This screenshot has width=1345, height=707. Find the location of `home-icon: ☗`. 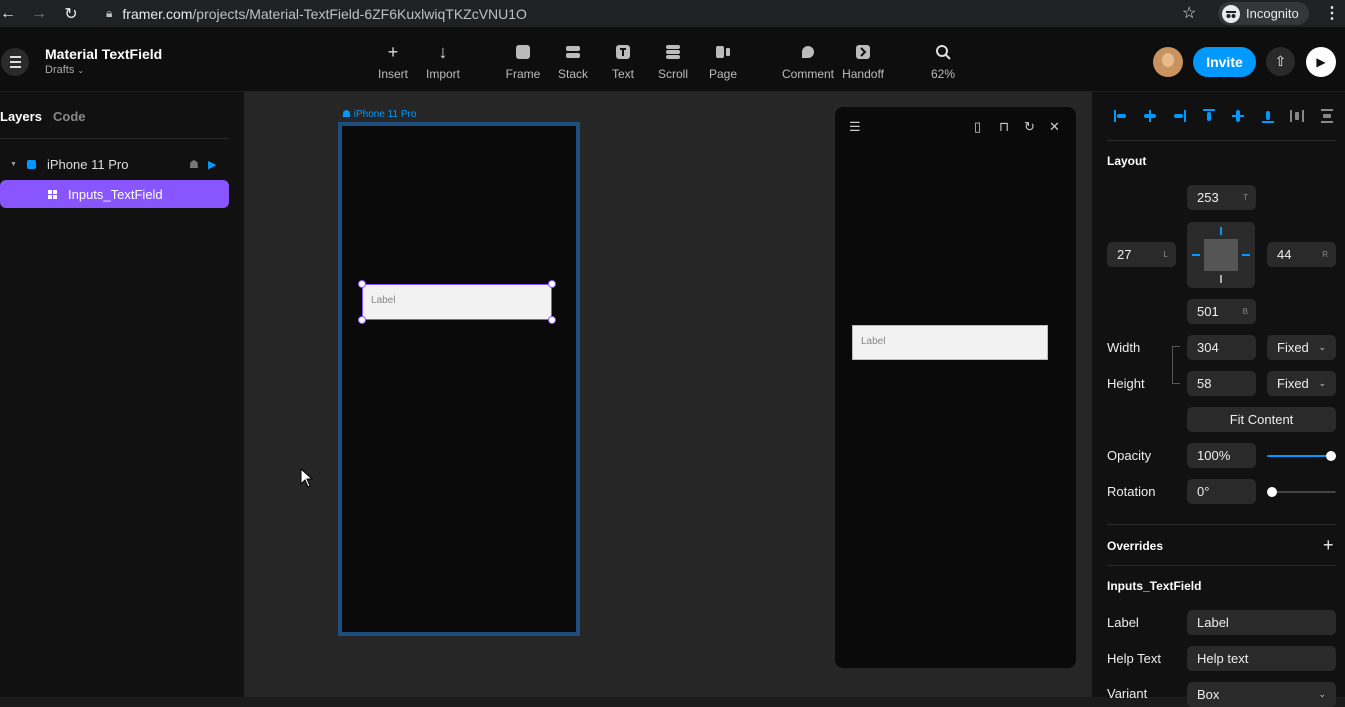

home-icon: ☗ is located at coordinates (194, 164).